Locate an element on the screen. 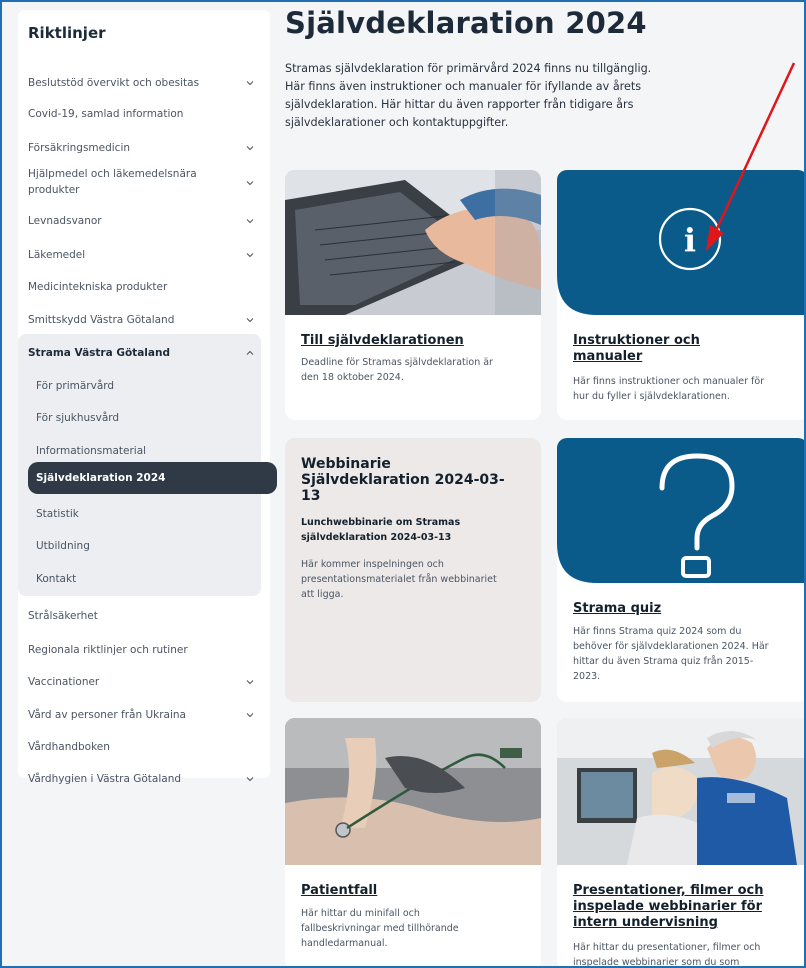 The width and height of the screenshot is (806, 968). sidebar-item-vardhygien: Vårdhygien i Västra Götaland is located at coordinates (144, 779).